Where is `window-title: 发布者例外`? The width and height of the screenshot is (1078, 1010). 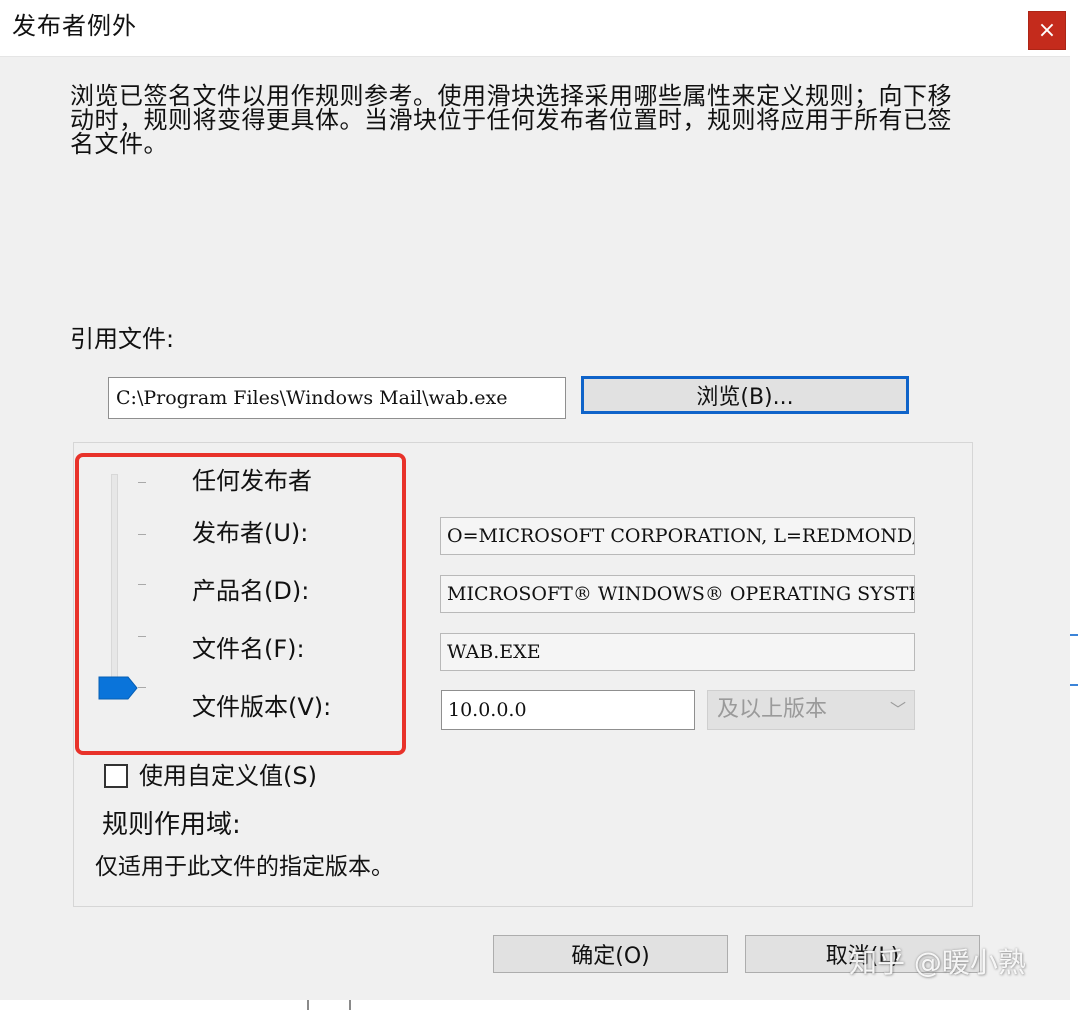
window-title: 发布者例外 is located at coordinates (74, 26).